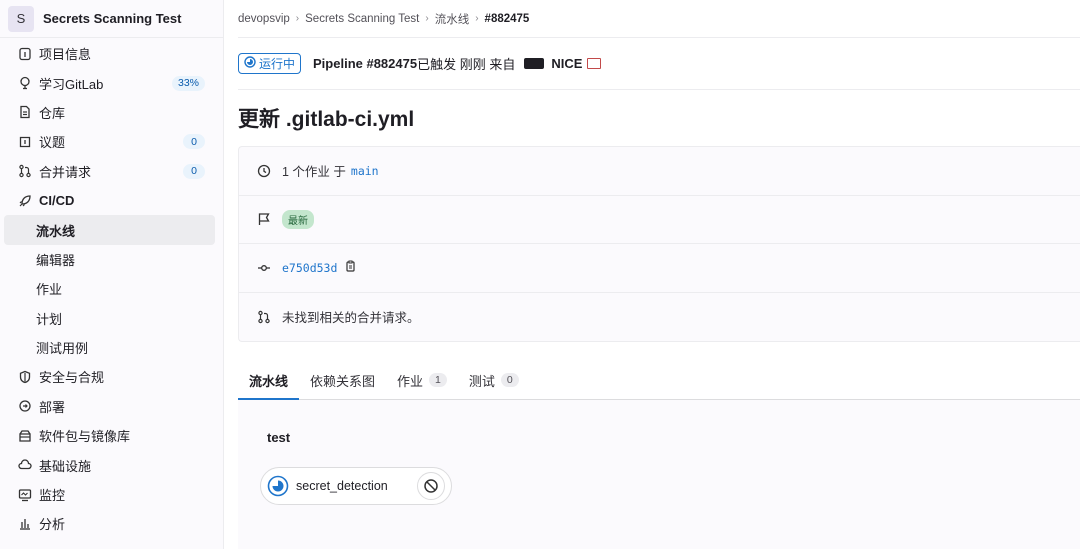 Image resolution: width=1080 pixels, height=549 pixels. What do you see at coordinates (25, 201) in the screenshot?
I see `rocket-icon` at bounding box center [25, 201].